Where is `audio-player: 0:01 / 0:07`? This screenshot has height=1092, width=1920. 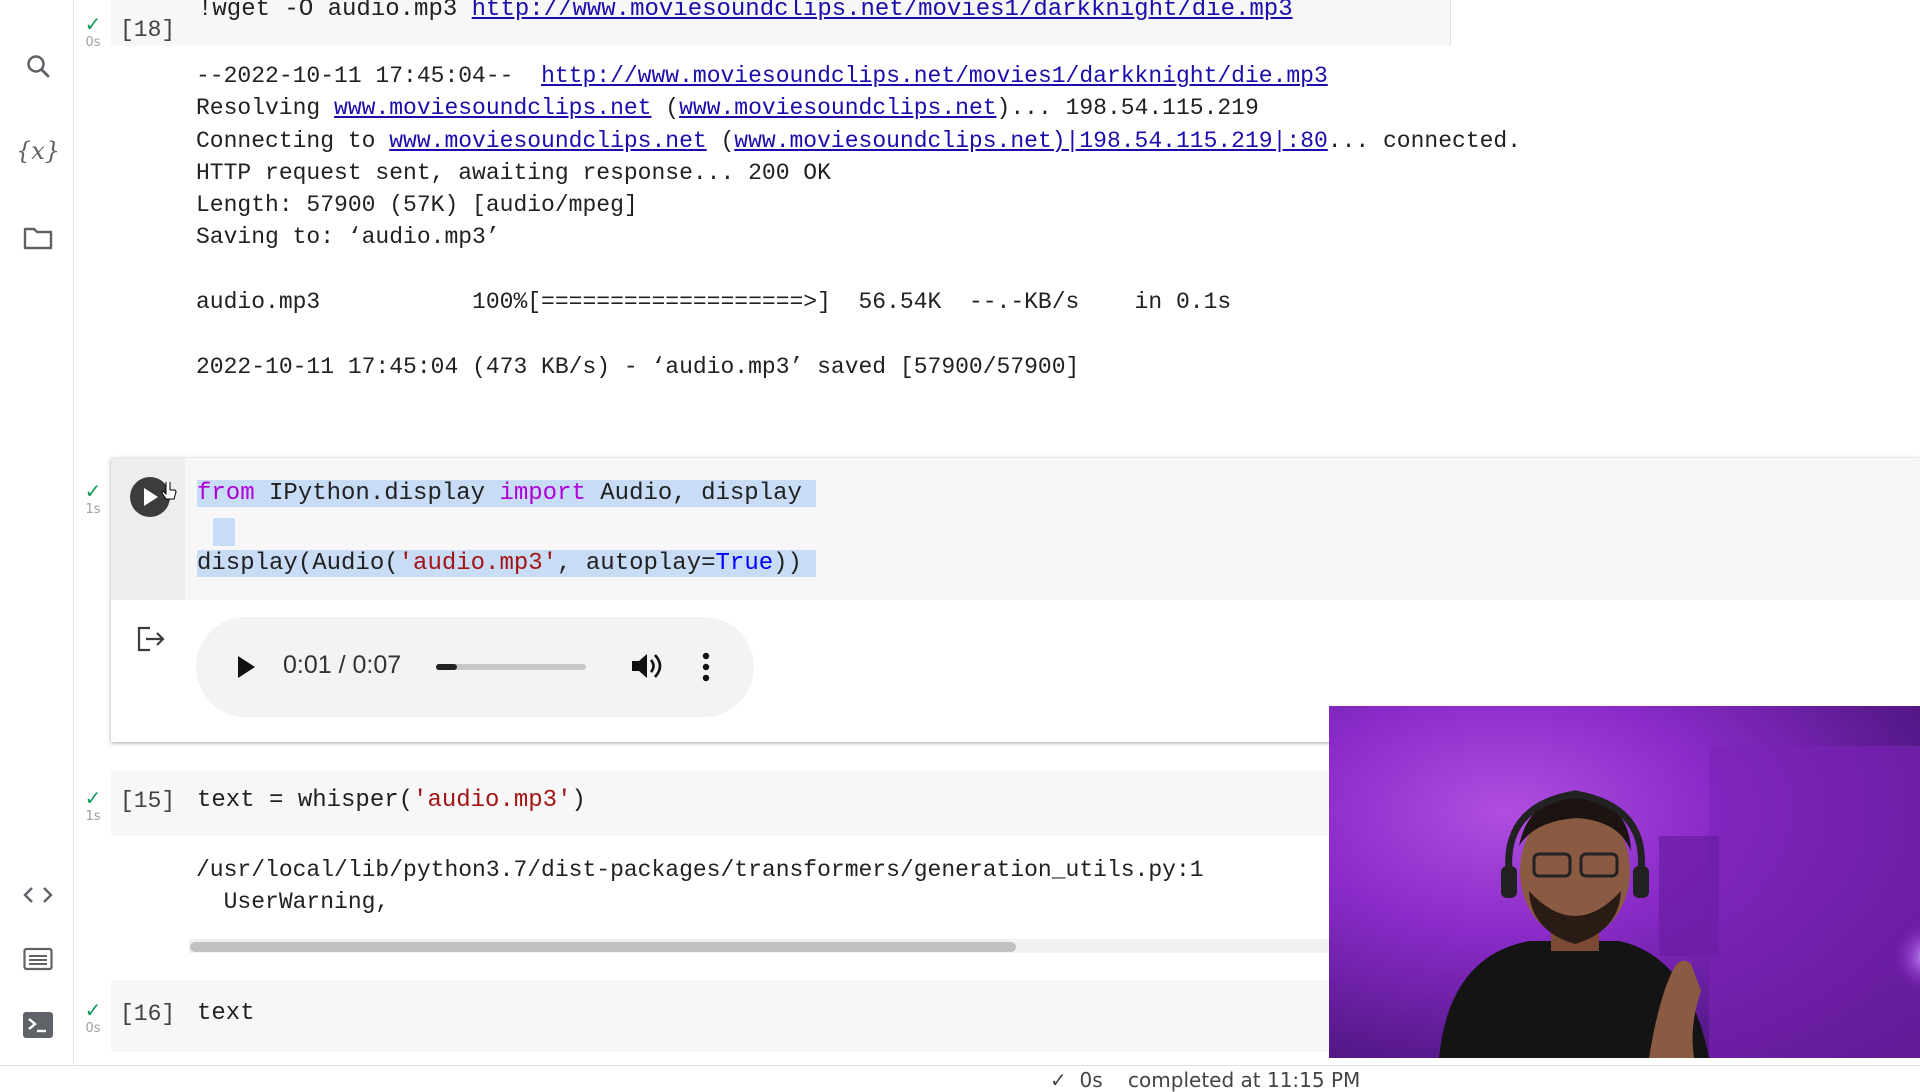
audio-player: 0:01 / 0:07 is located at coordinates (475, 667).